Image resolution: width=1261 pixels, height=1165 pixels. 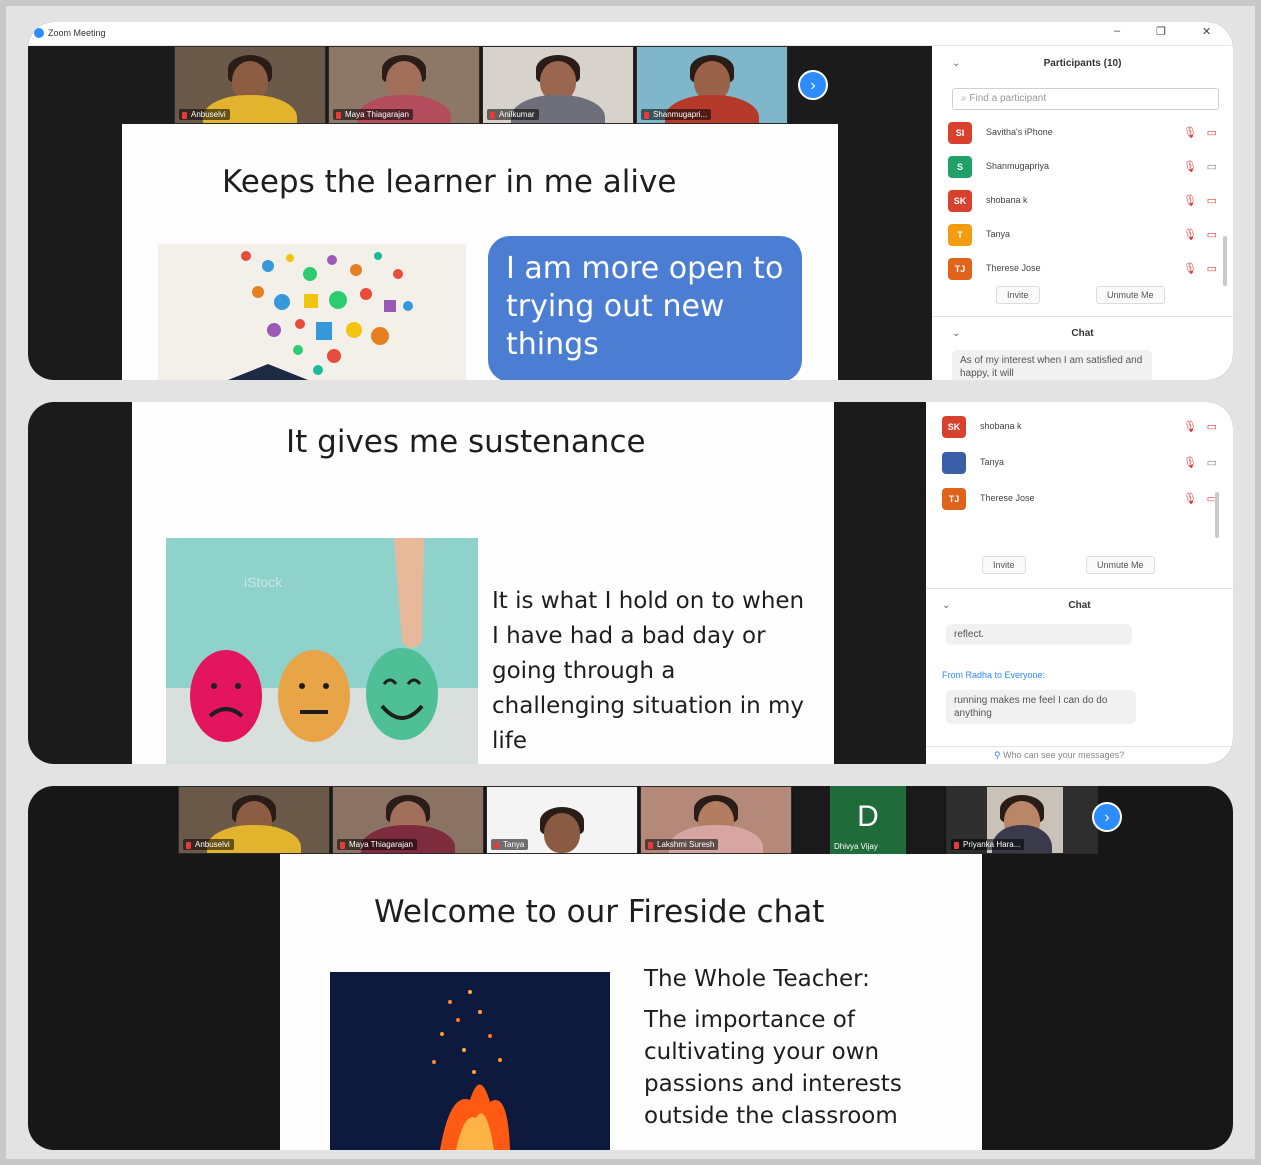 I want to click on slide-title: Keeps the learner in me alive, so click(x=449, y=182).